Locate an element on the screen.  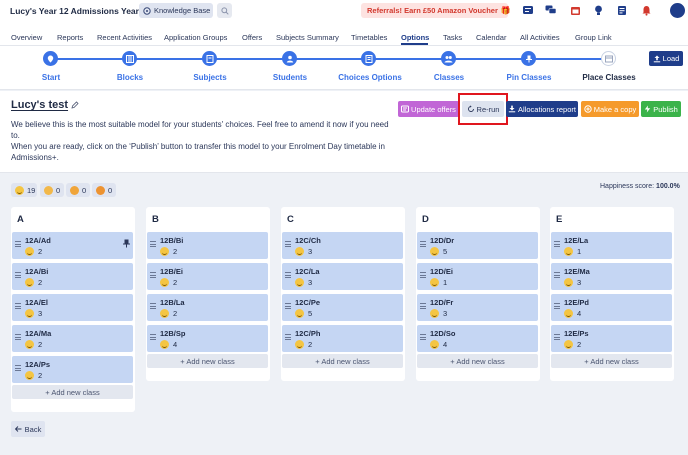
edit-icon is located at coordinates (75, 105).